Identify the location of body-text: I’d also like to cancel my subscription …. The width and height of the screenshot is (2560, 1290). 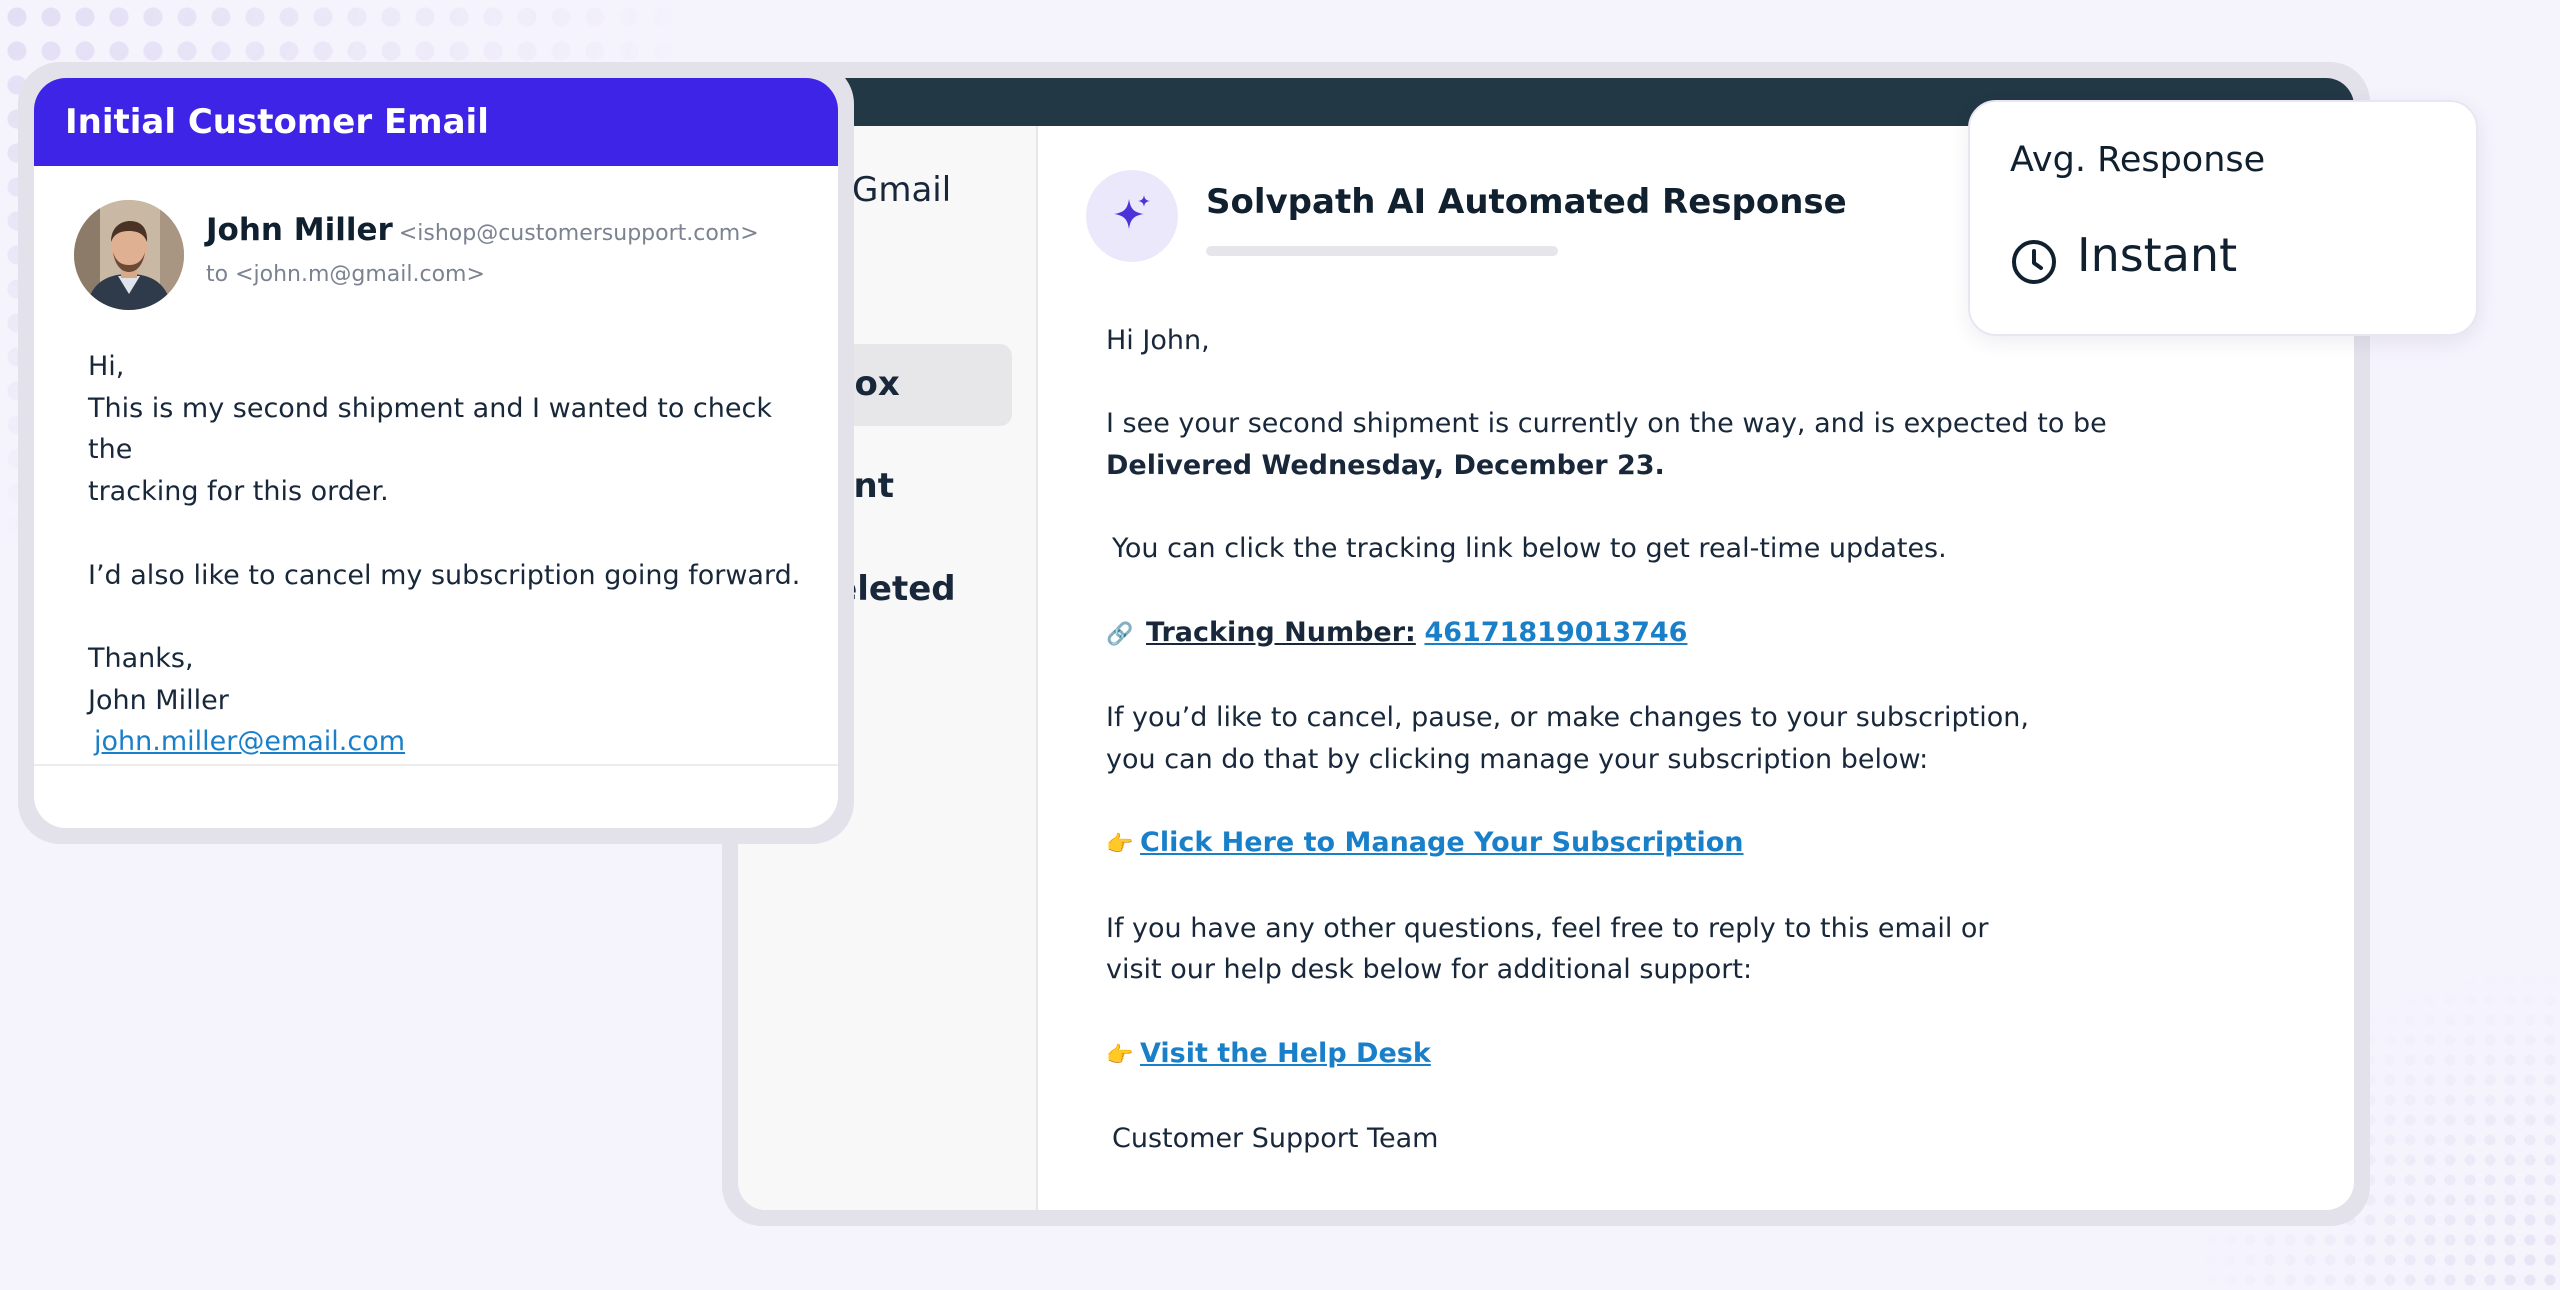
(444, 575).